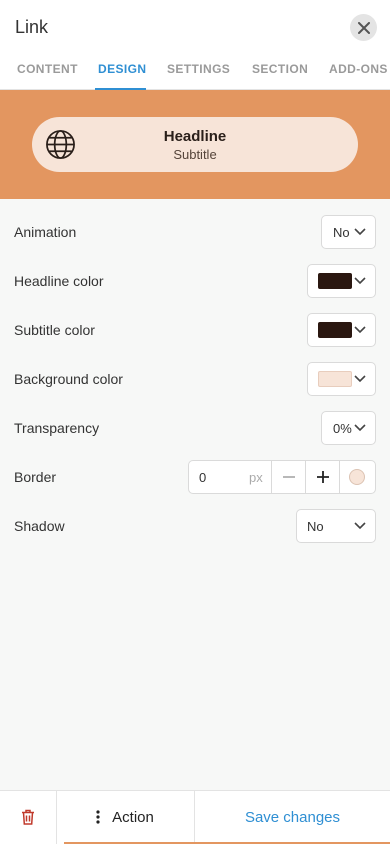  What do you see at coordinates (57, 427) in the screenshot?
I see `transparency-label: Transparency` at bounding box center [57, 427].